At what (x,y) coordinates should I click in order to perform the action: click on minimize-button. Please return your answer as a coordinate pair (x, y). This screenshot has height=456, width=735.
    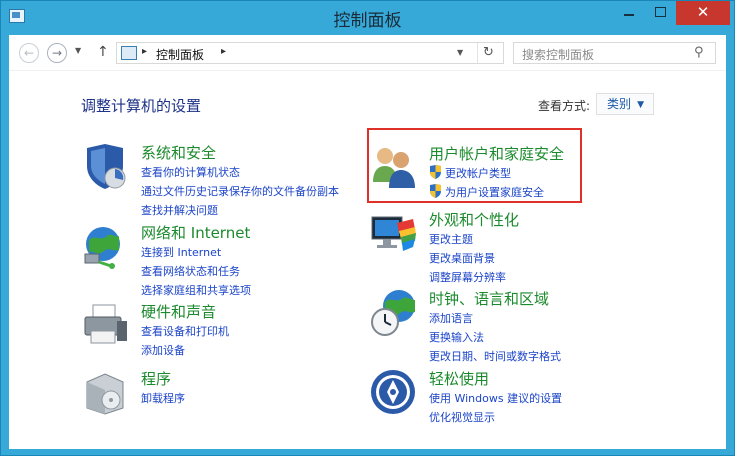
    Looking at the image, I should click on (629, 13).